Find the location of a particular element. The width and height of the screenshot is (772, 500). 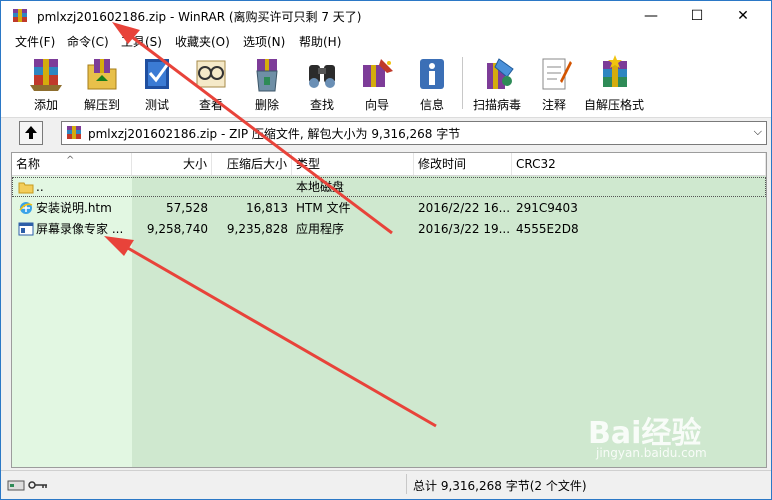

virus-scan-button: 扫描病毒 is located at coordinates (497, 84).